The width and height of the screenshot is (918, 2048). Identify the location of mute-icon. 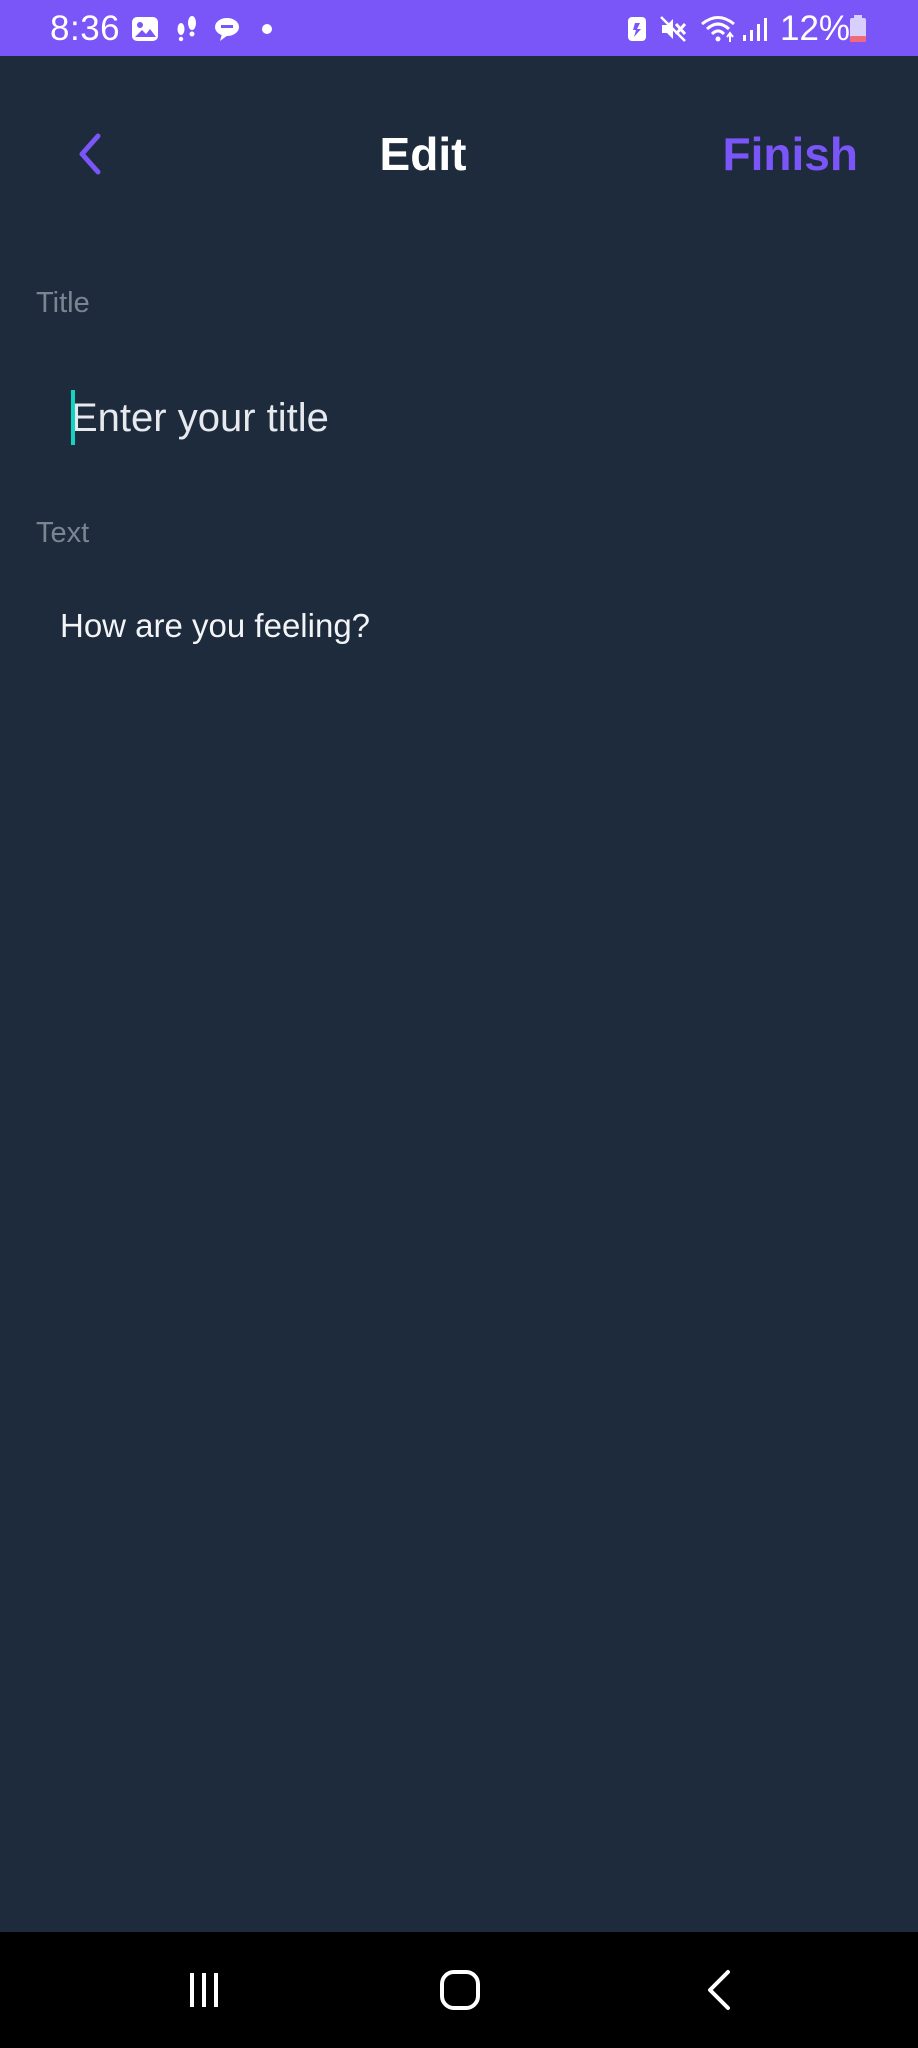
(673, 29).